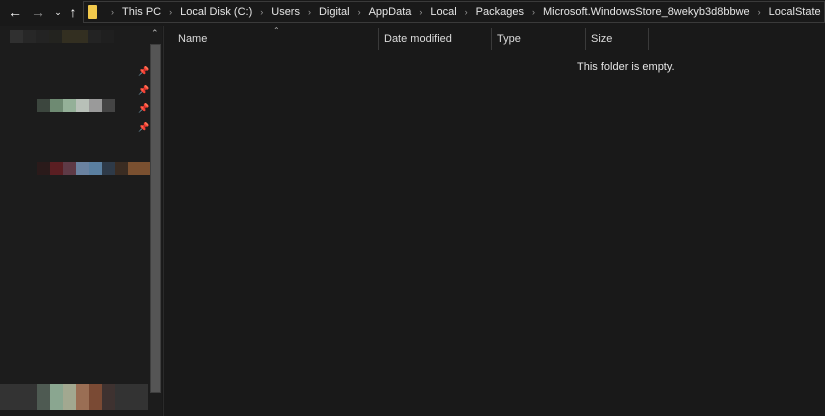 The width and height of the screenshot is (825, 416). Describe the element at coordinates (334, 12) in the screenshot. I see `breadcrumb-digital: Digital` at that location.